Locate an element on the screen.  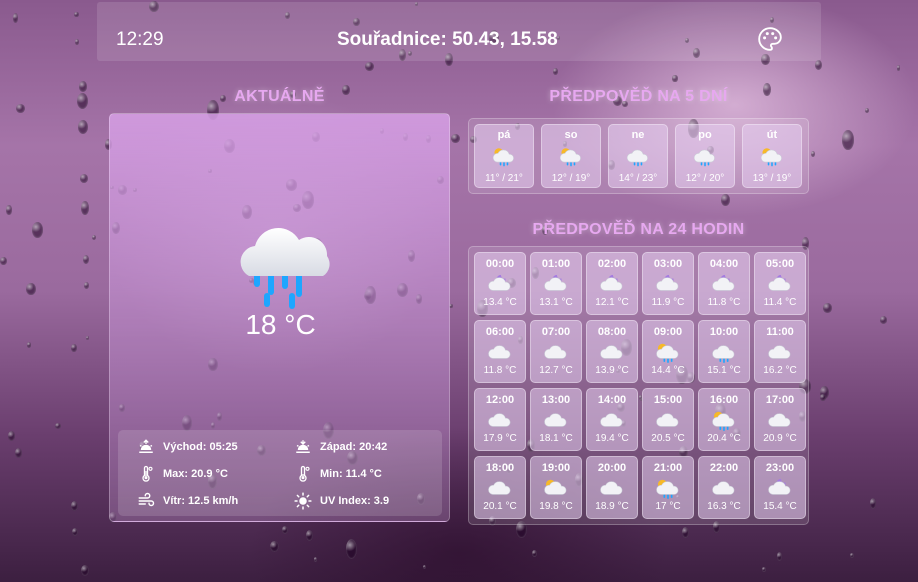
hourly-card: 12:00 17.9 °C is located at coordinates (500, 419).